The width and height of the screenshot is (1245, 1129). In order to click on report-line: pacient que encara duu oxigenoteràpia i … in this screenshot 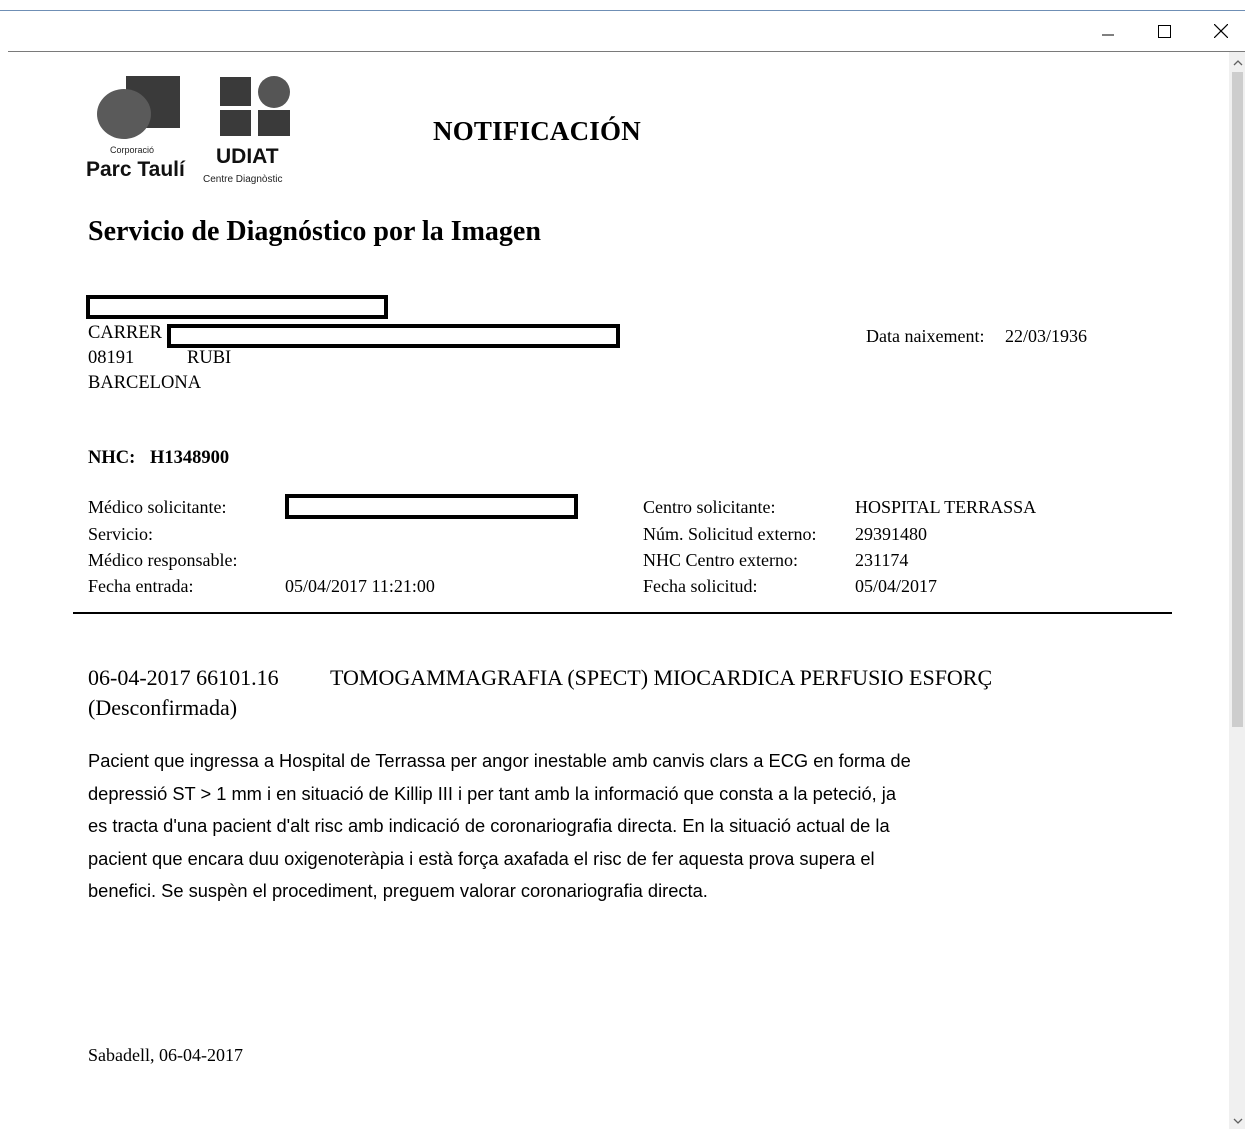, I will do `click(481, 858)`.